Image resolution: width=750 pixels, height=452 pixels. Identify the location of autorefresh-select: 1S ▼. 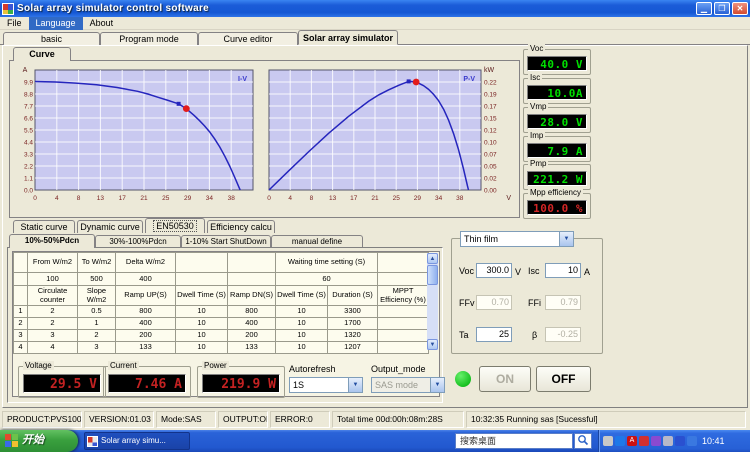
(326, 385).